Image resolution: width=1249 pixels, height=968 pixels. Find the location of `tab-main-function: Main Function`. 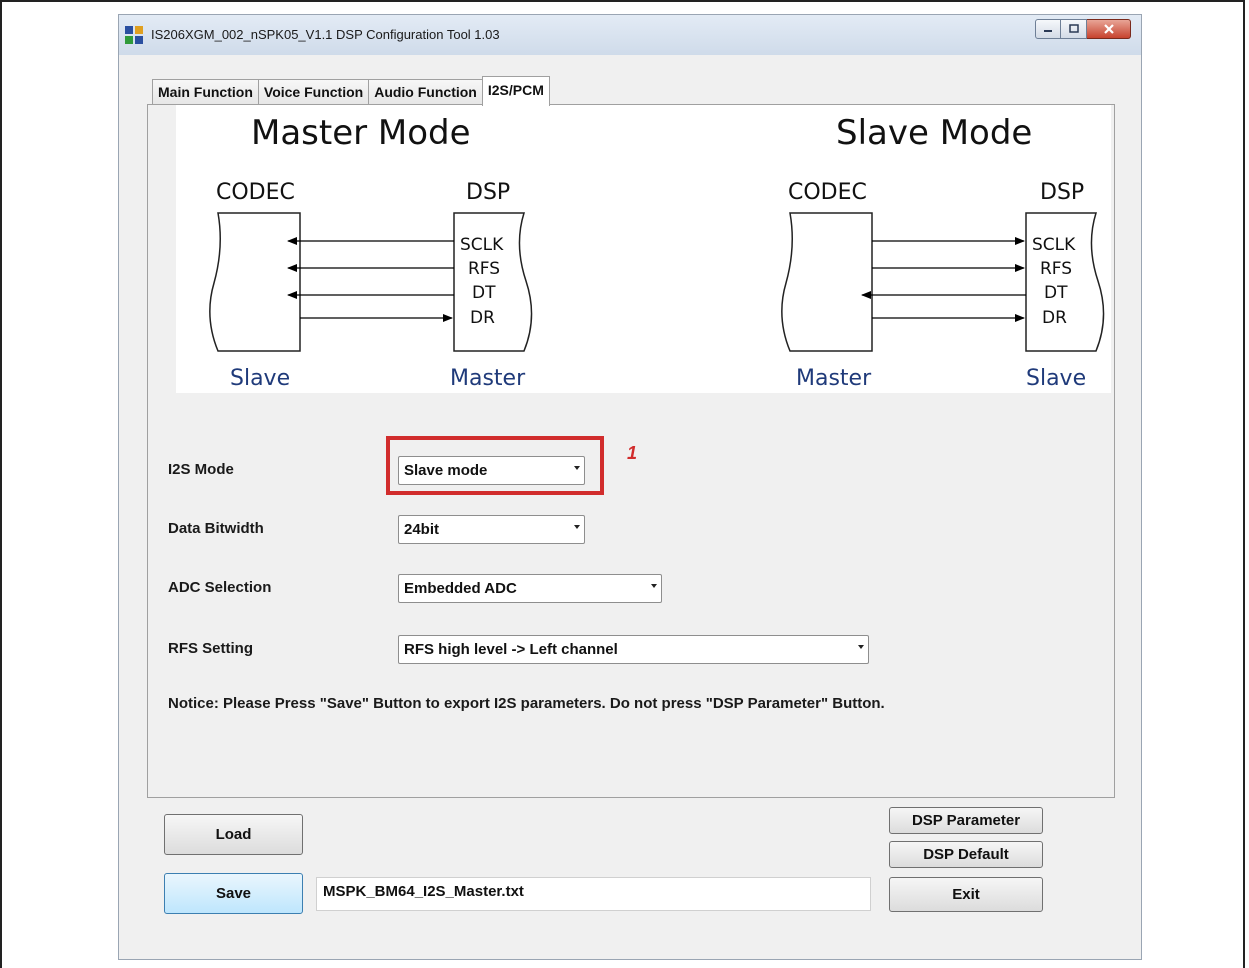

tab-main-function: Main Function is located at coordinates (205, 92).